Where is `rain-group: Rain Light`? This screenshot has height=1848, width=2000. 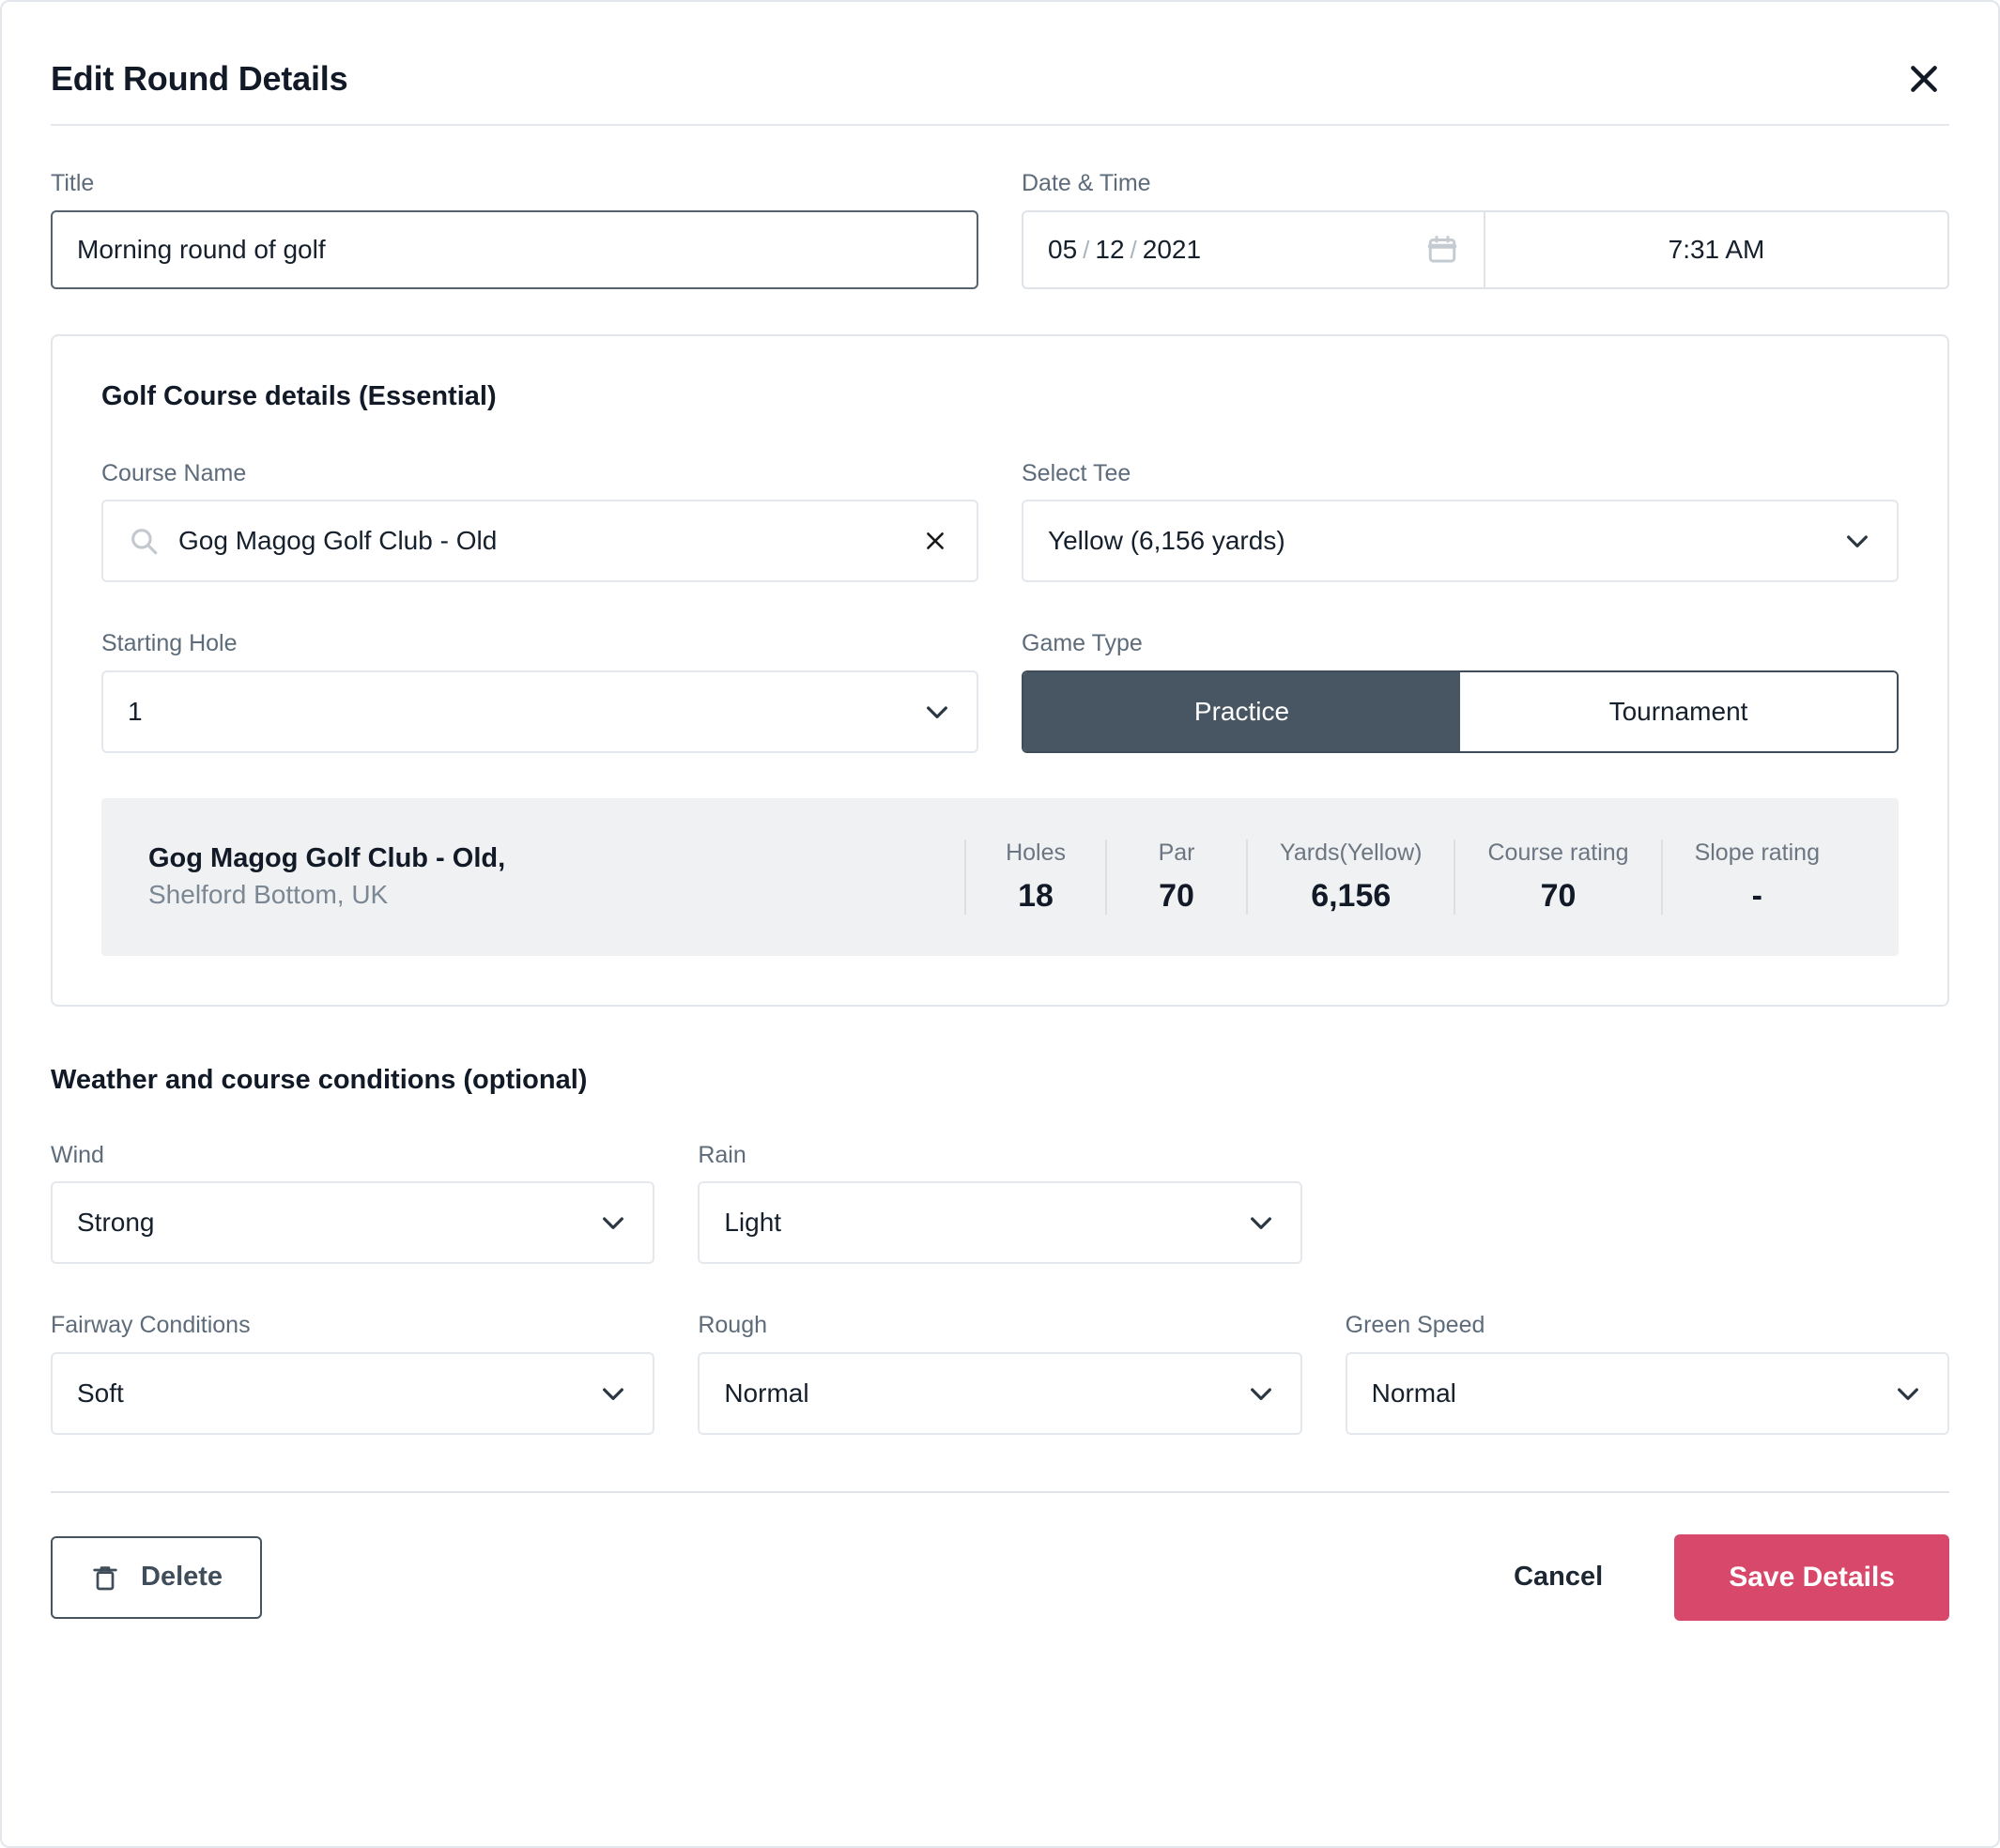 rain-group: Rain Light is located at coordinates (1000, 1202).